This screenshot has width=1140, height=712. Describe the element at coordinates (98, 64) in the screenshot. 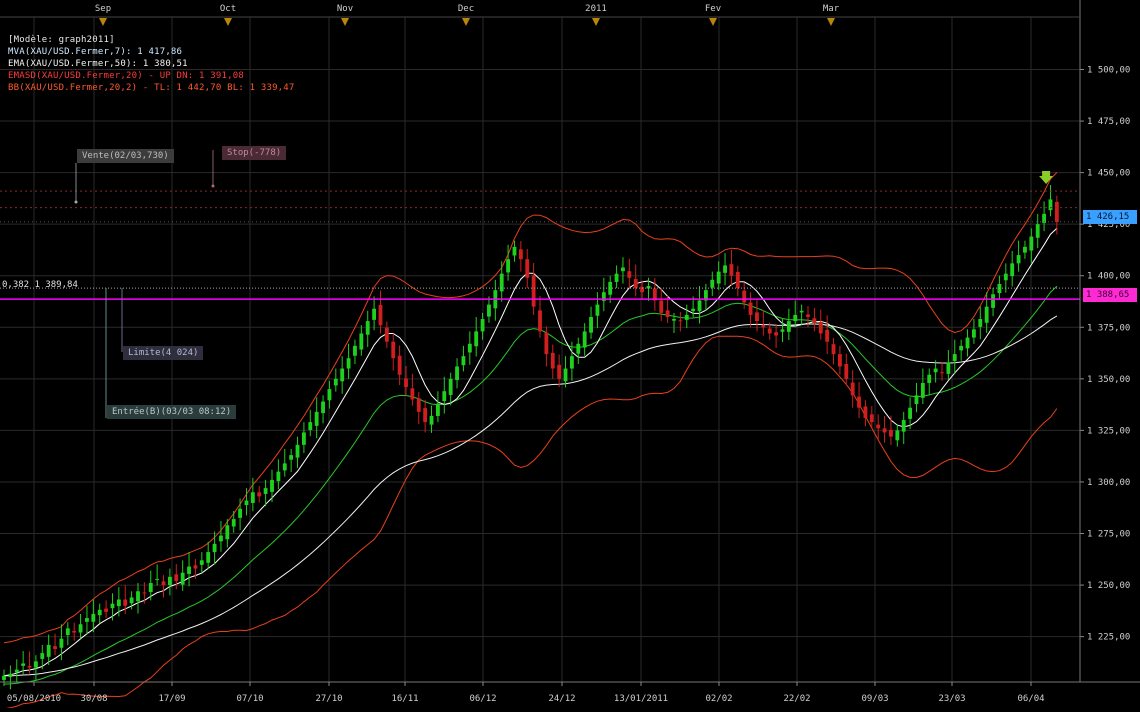

I see `legend-ema: EMA(XAU/USD.Fermer,50): 1 380,51` at that location.